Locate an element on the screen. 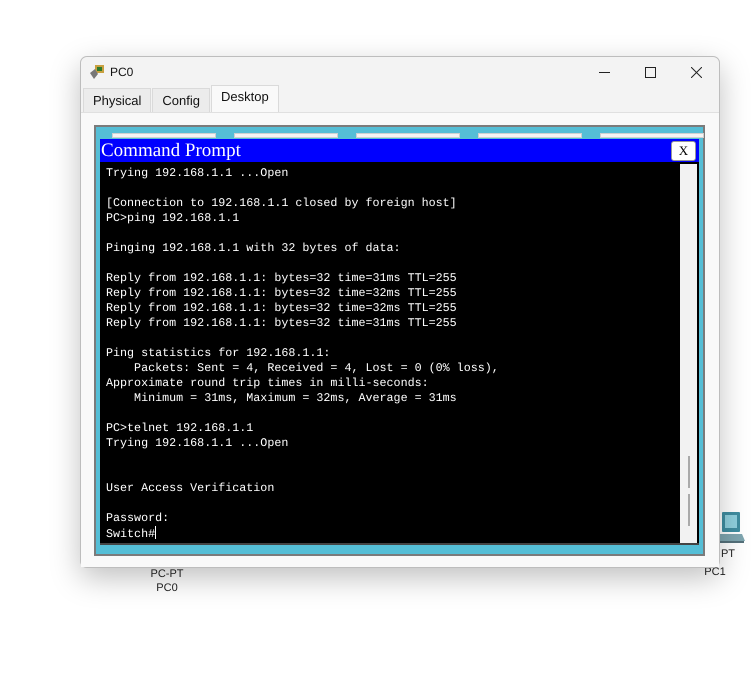  tab: Physical is located at coordinates (117, 100).